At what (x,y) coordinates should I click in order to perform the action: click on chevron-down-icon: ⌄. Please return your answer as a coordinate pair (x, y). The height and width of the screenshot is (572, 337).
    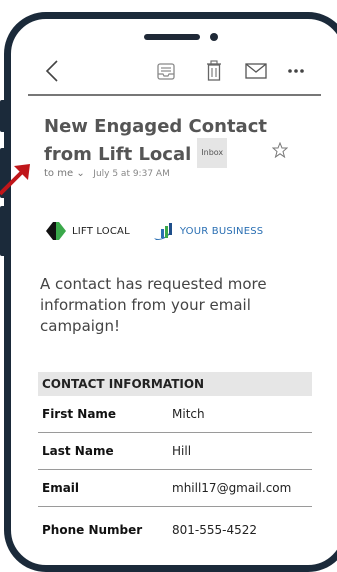
    Looking at the image, I should click on (80, 173).